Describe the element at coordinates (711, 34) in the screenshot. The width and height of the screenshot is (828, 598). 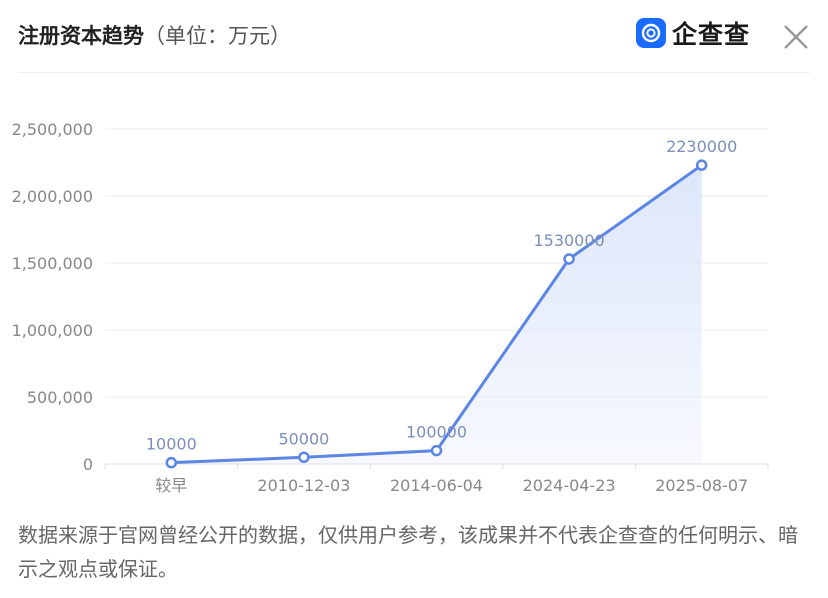
I see `brand-name: 企查查` at that location.